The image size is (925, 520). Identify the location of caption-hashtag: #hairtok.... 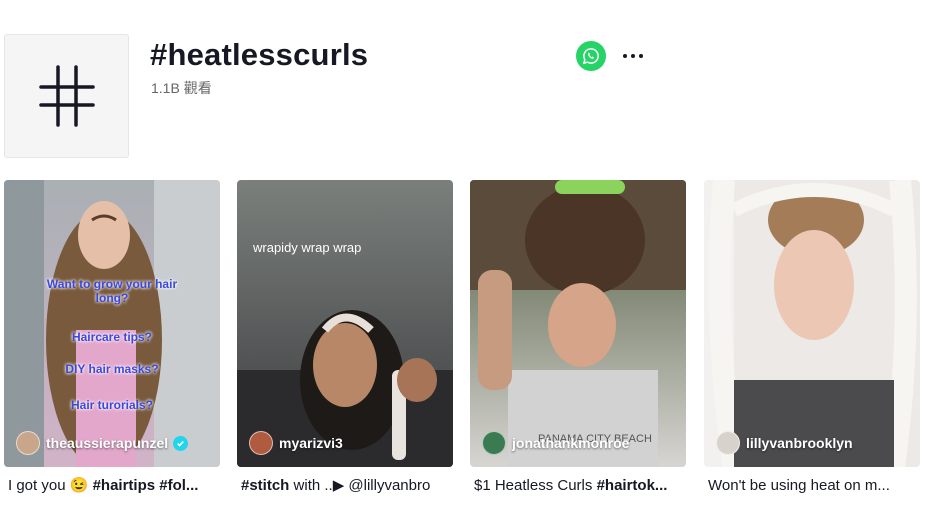
(632, 485).